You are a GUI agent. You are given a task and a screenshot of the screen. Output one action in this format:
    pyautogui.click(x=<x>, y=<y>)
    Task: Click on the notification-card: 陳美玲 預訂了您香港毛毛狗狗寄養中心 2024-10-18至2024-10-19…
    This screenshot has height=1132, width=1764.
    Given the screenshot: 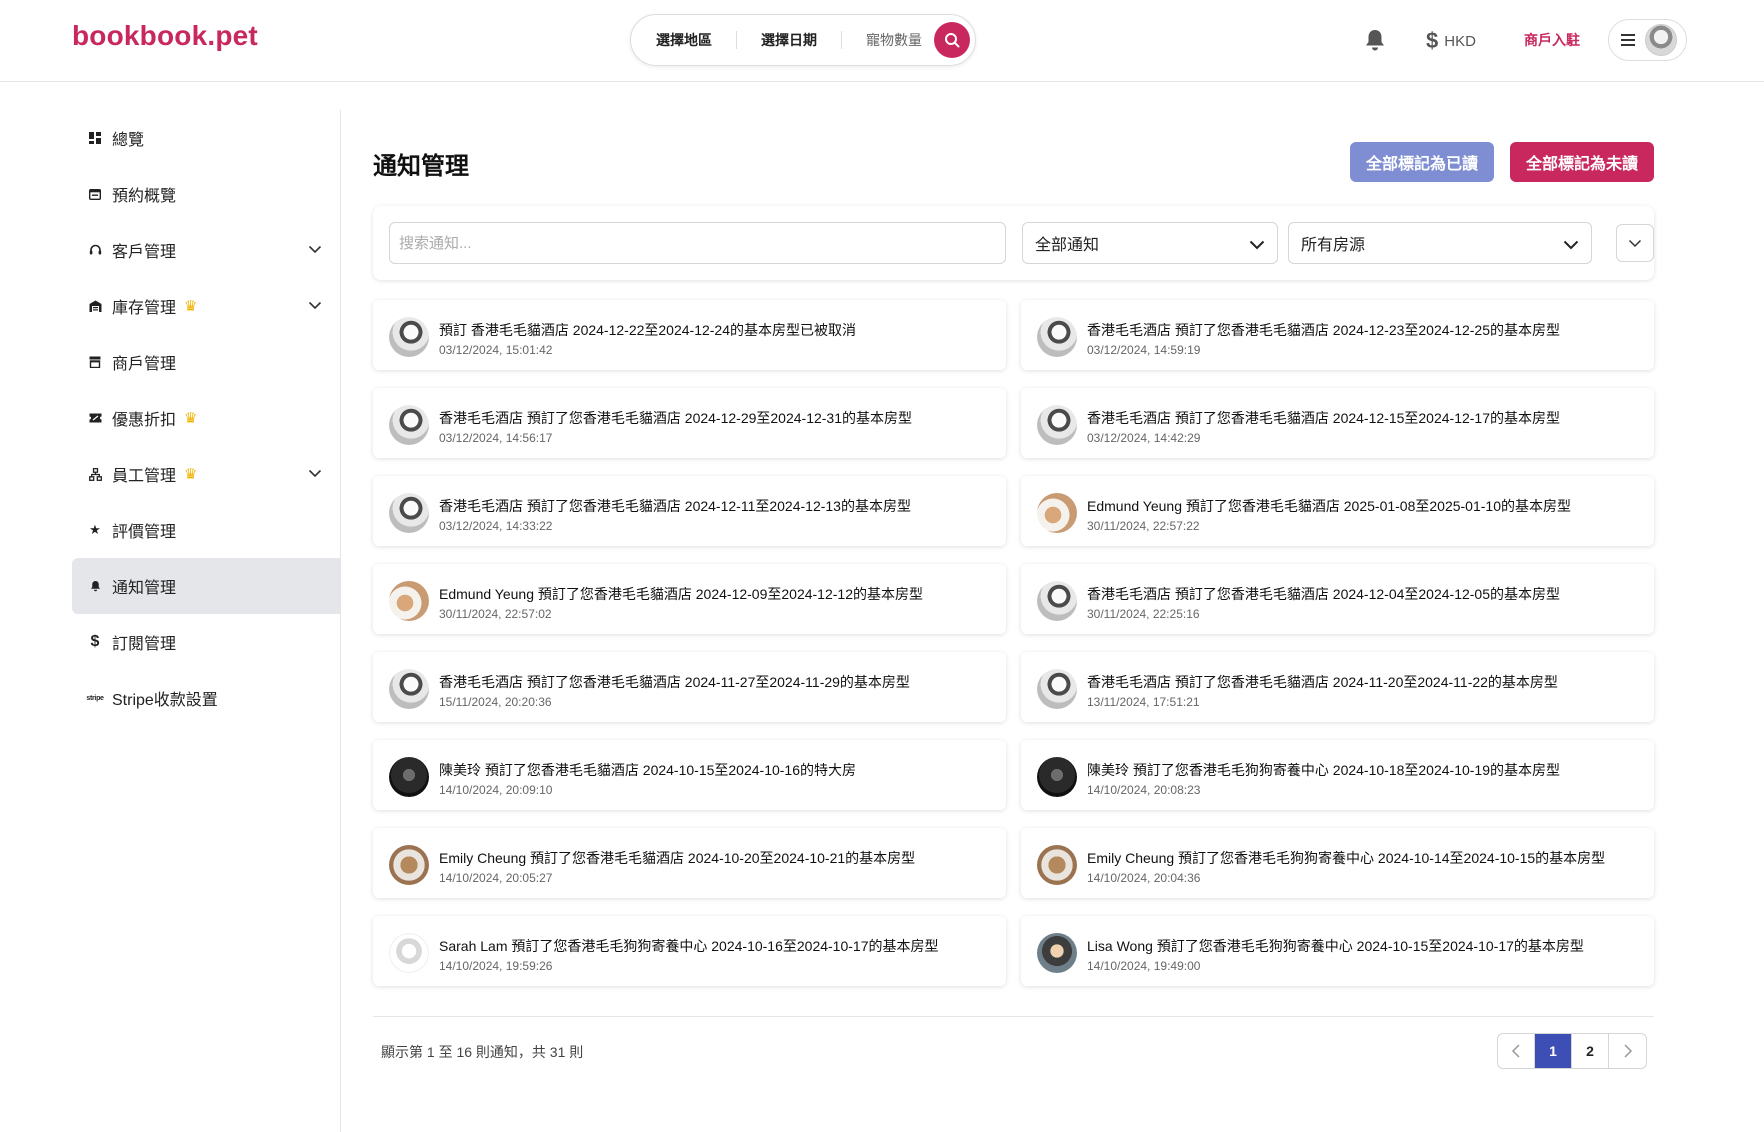 What is the action you would take?
    pyautogui.click(x=1337, y=775)
    